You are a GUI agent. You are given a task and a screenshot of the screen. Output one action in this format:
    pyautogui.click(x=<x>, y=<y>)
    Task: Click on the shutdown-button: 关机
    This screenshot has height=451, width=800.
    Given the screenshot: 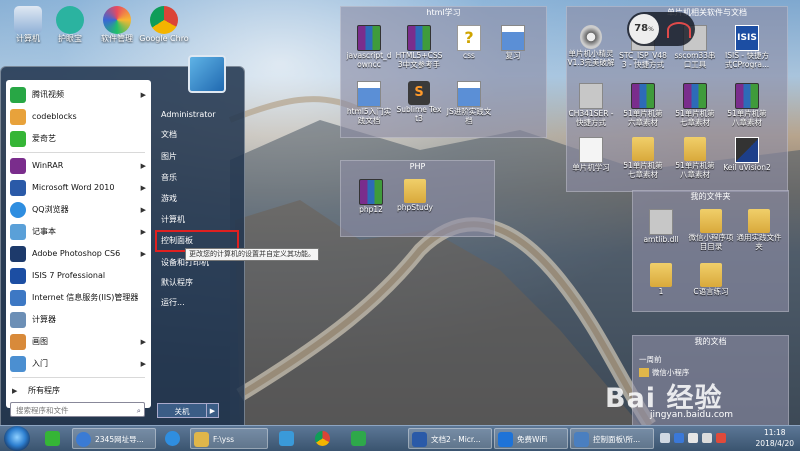 What is the action you would take?
    pyautogui.click(x=182, y=410)
    